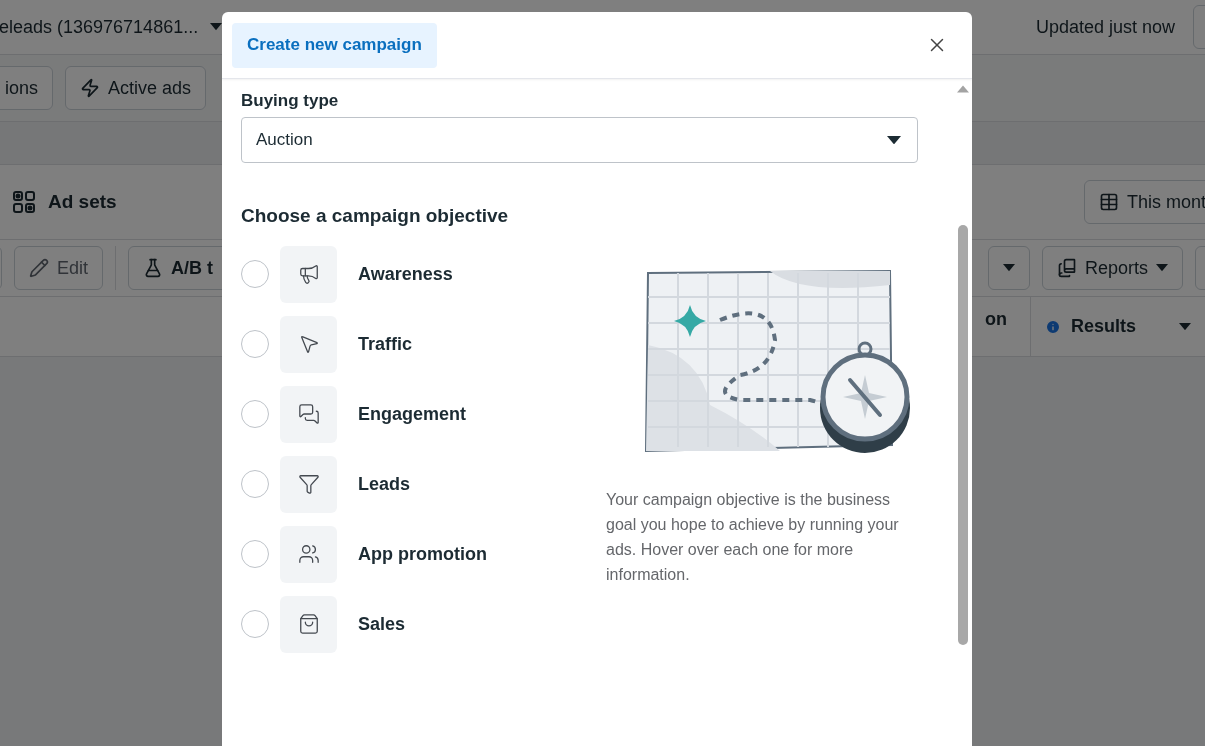 The height and width of the screenshot is (746, 1205). Describe the element at coordinates (1066, 268) in the screenshot. I see `reports-icon` at that location.